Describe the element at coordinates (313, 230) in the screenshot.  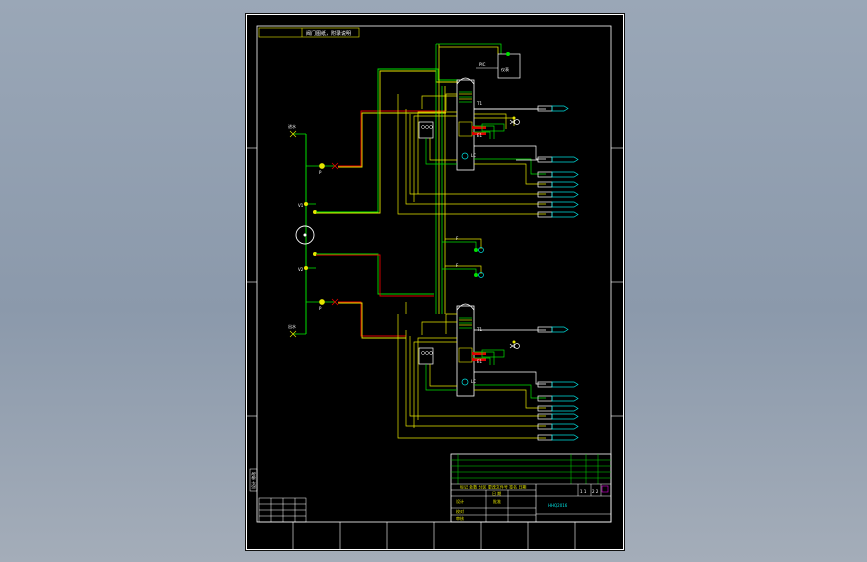
I see `feed-manifold: 进水 出水 P P V1 V2` at that location.